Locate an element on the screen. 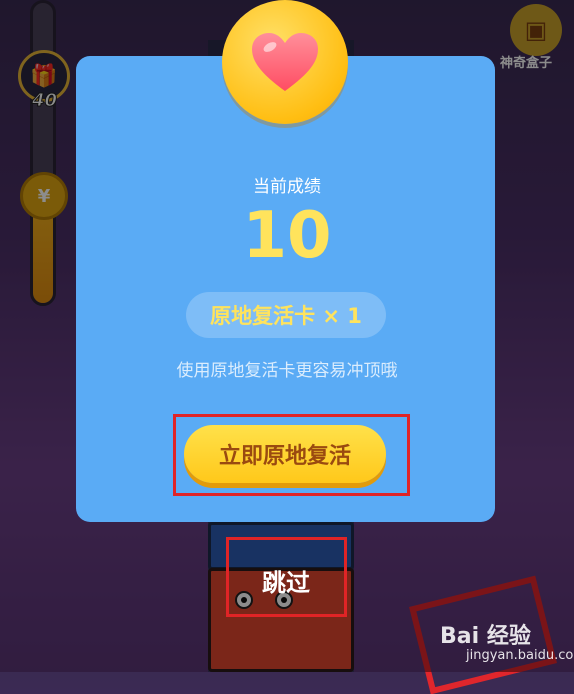 This screenshot has height=694, width=574. watermark-logo: Bai 经验 is located at coordinates (485, 636).